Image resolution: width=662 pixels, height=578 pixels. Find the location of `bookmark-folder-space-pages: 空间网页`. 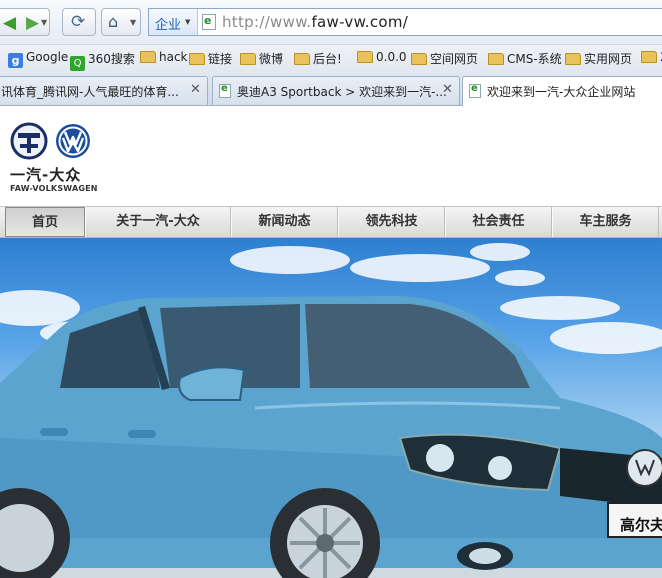

bookmark-folder-space-pages: 空间网页 is located at coordinates (444, 59).